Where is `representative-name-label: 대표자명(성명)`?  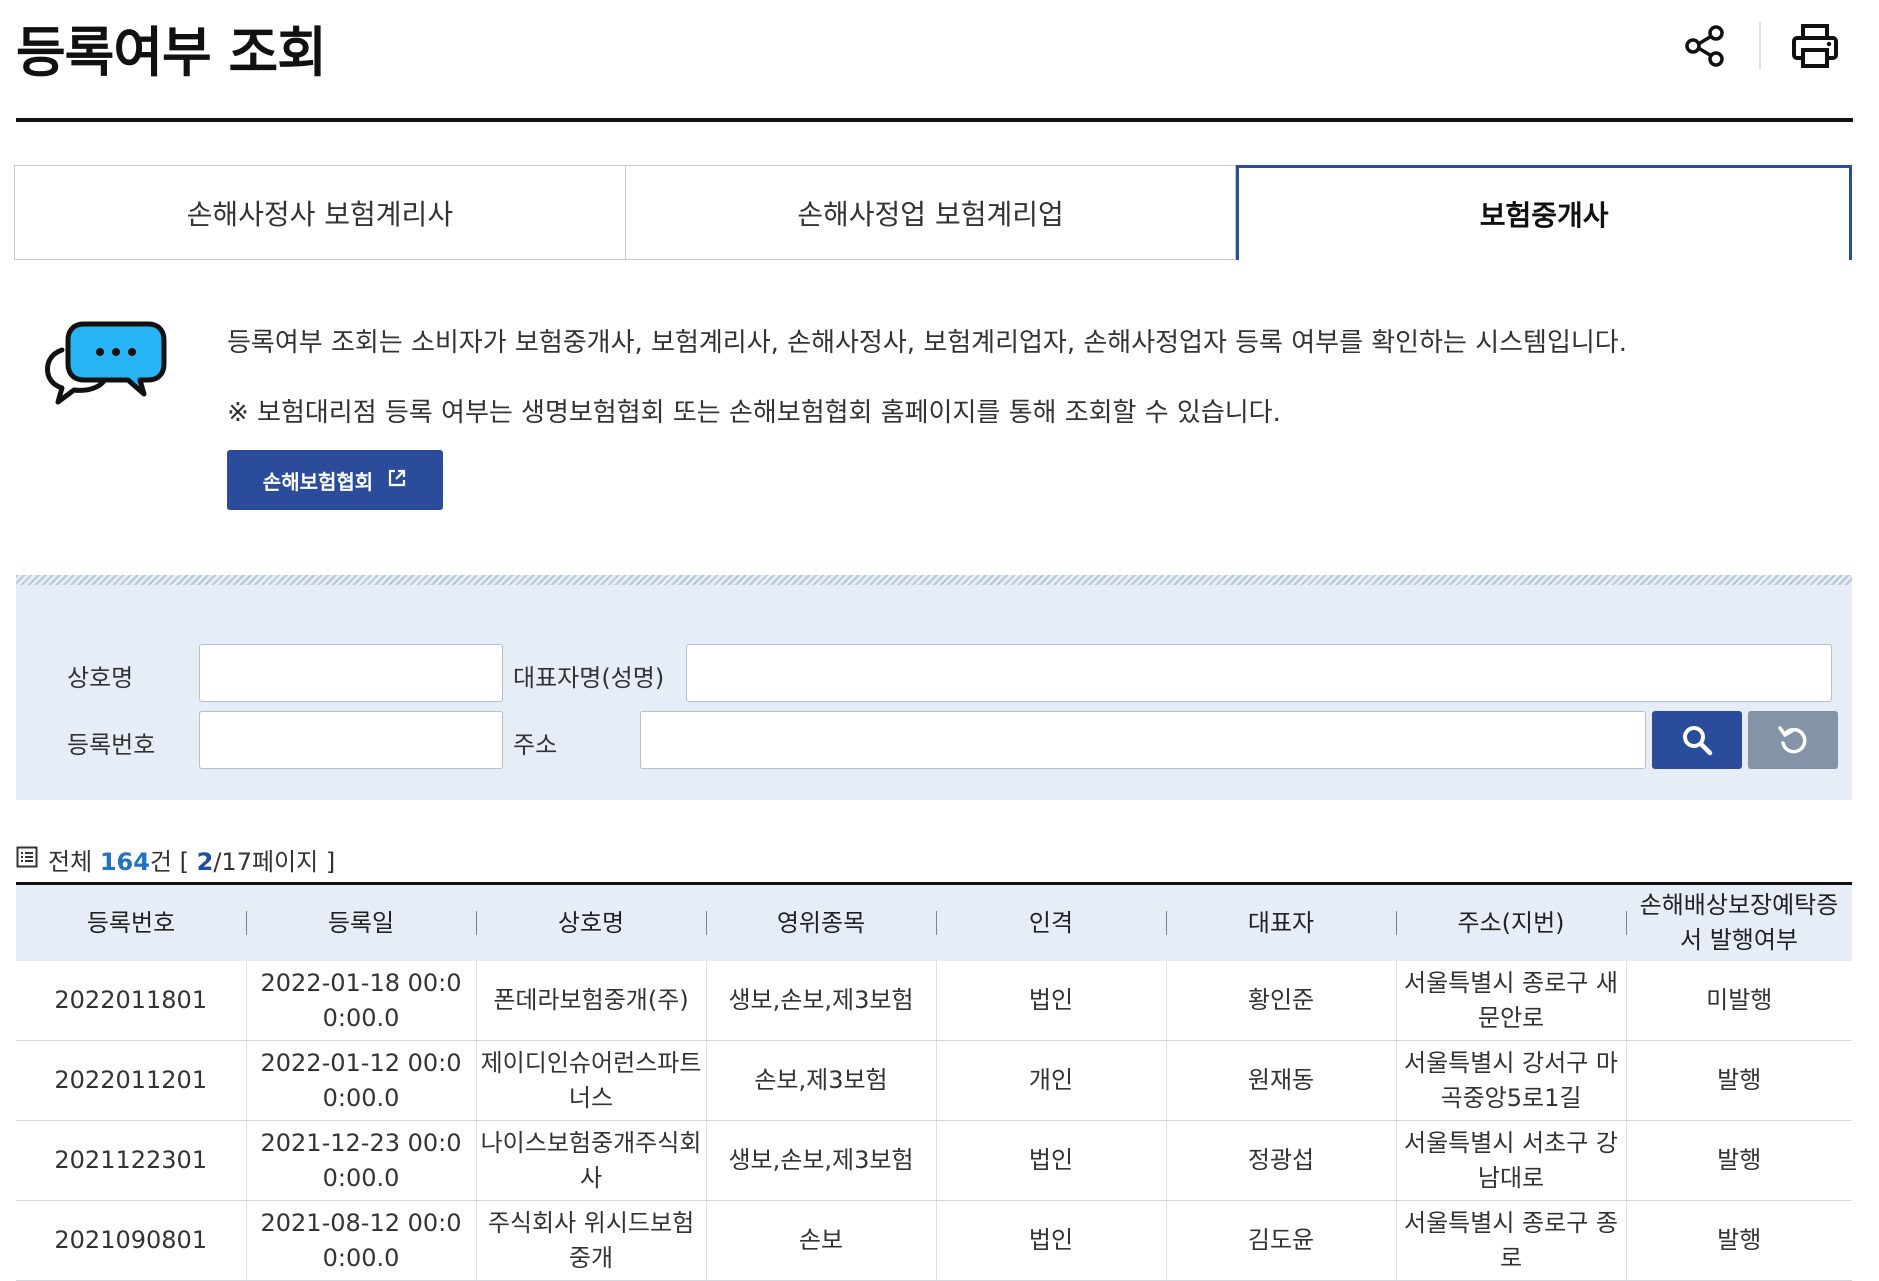 representative-name-label: 대표자명(성명) is located at coordinates (589, 678).